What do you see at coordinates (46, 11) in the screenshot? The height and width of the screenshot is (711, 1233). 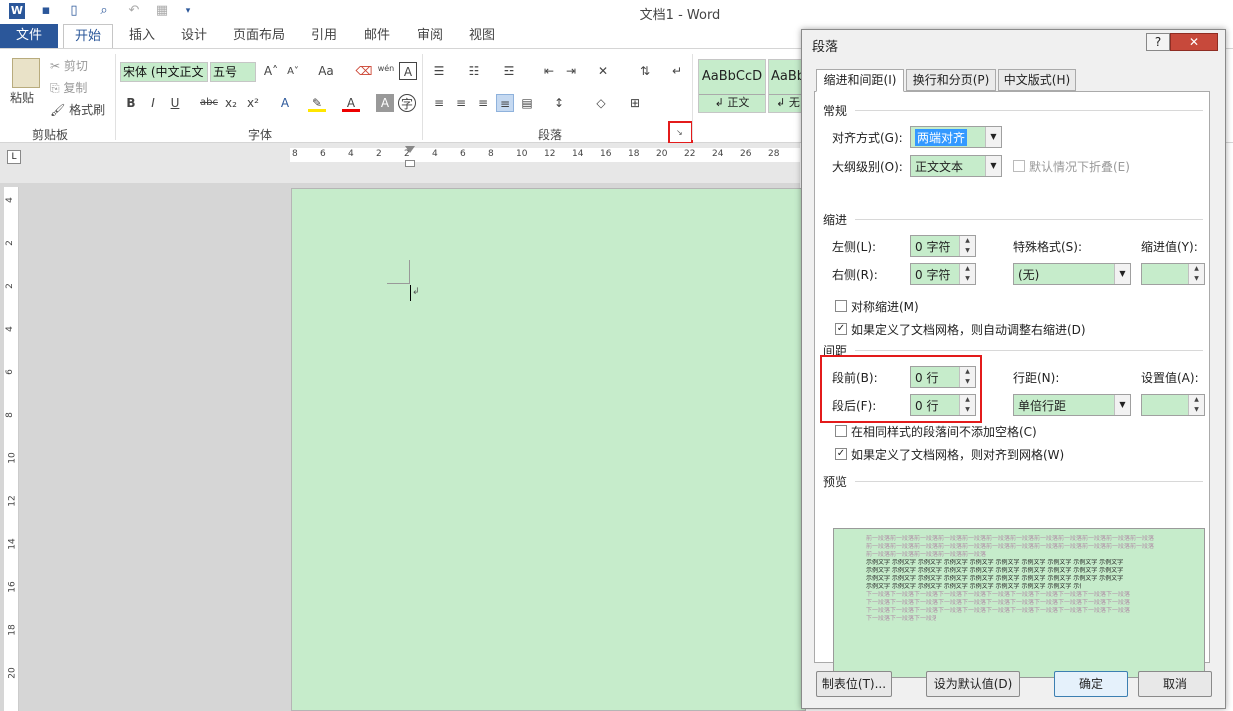 I see `save-icon: ▪` at bounding box center [46, 11].